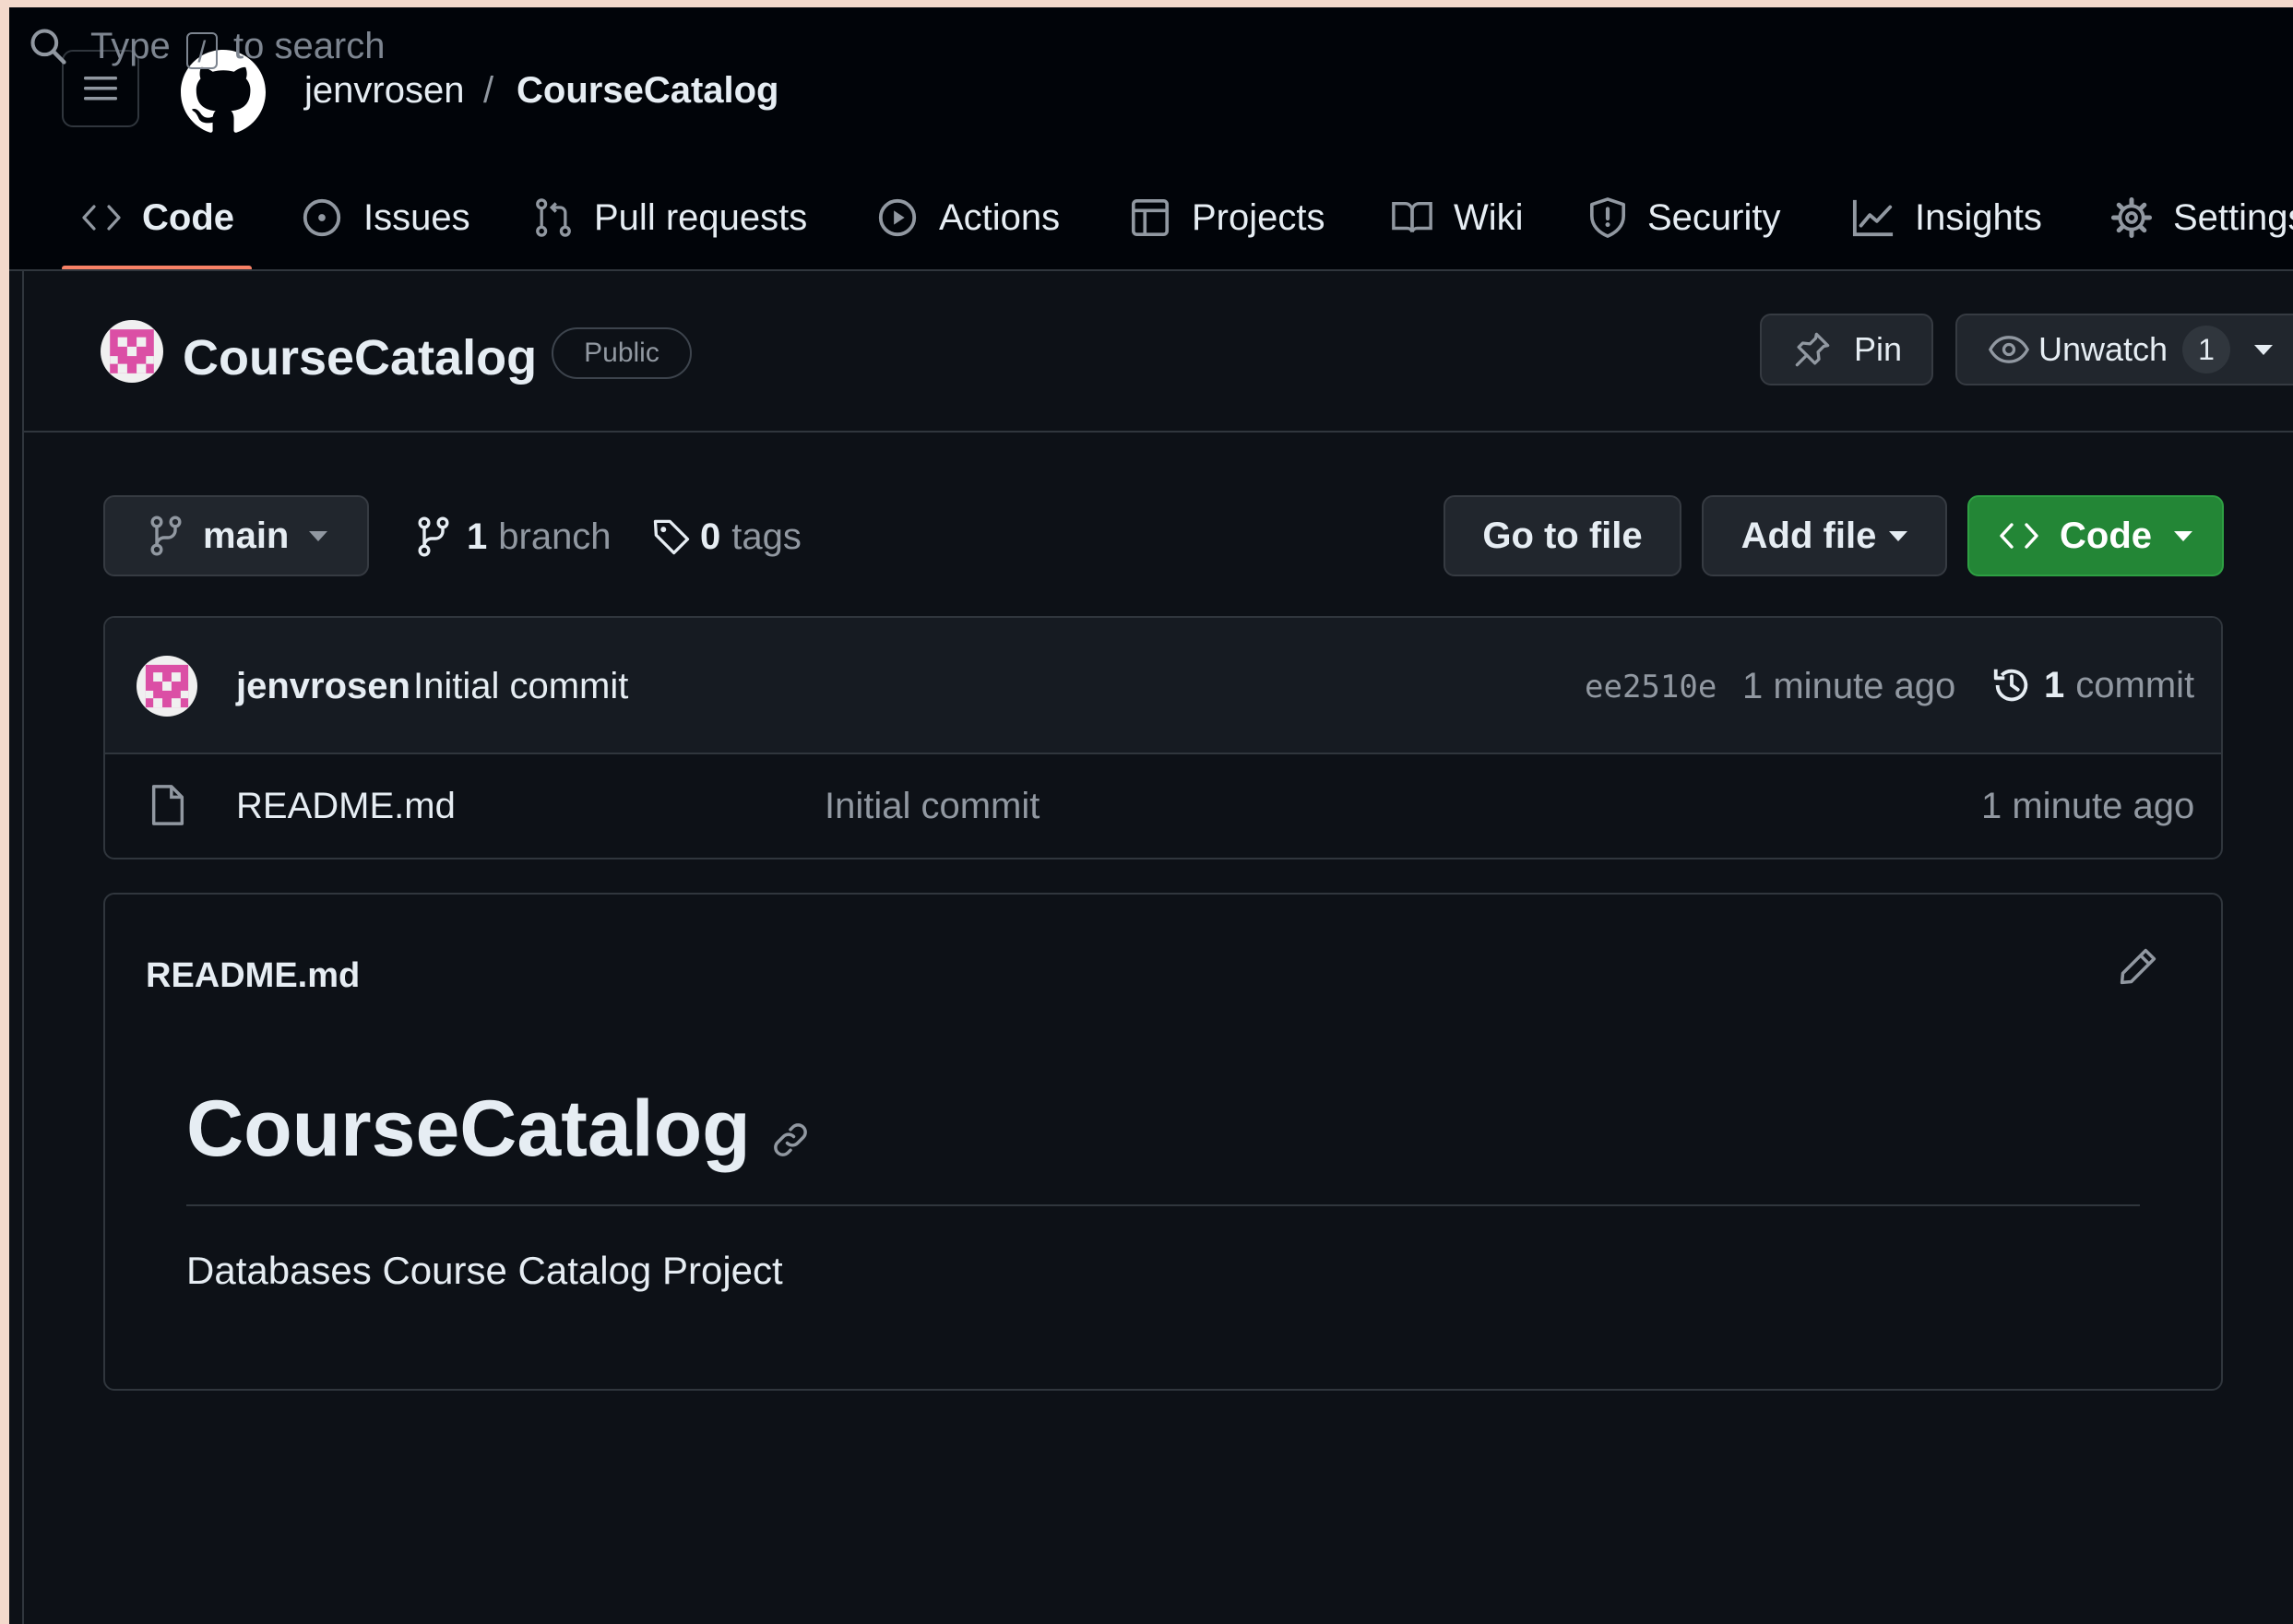 This screenshot has width=2293, height=1624. I want to click on table-row: README.md Initial commit 1 minute ago, so click(1163, 806).